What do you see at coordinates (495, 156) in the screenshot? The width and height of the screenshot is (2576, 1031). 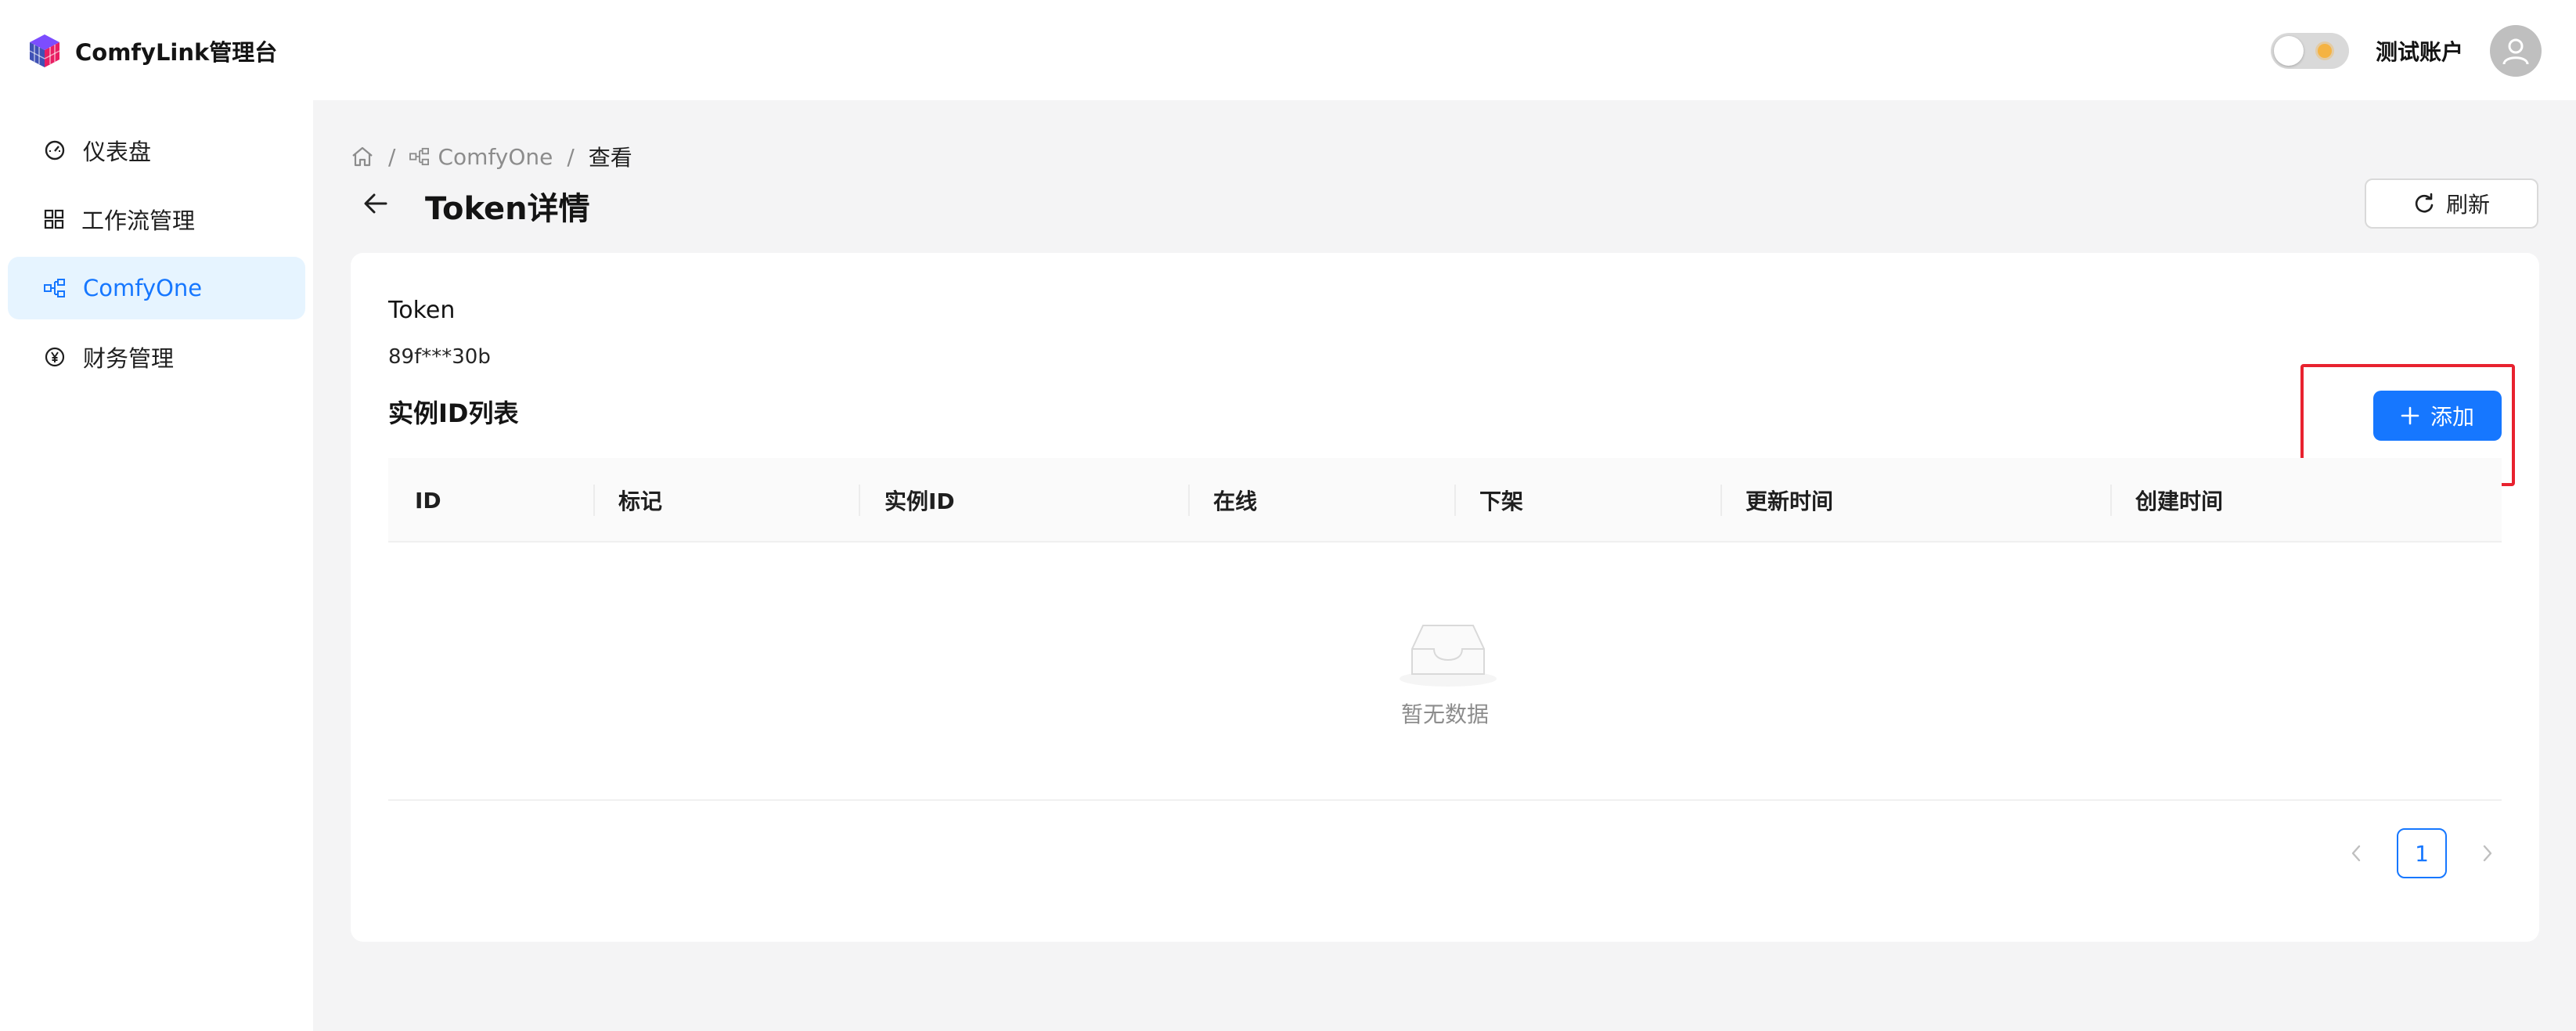 I see `breadcrumb-label: ComfyOne` at bounding box center [495, 156].